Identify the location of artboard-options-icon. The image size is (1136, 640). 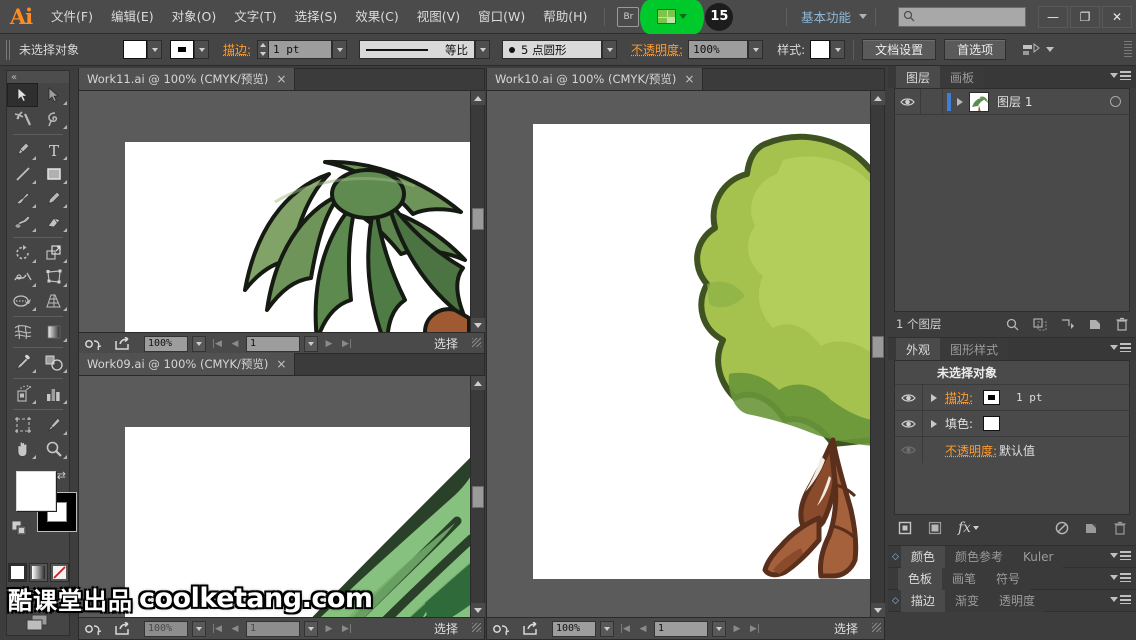
(94, 344).